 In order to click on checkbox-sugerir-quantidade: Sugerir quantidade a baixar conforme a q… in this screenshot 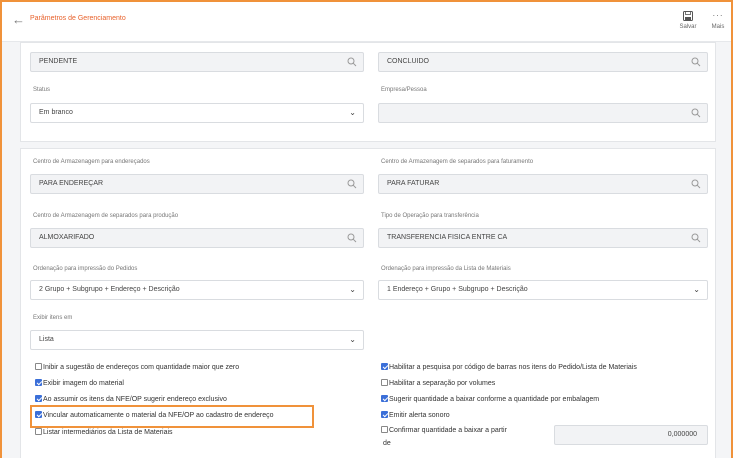, I will do `click(490, 400)`.